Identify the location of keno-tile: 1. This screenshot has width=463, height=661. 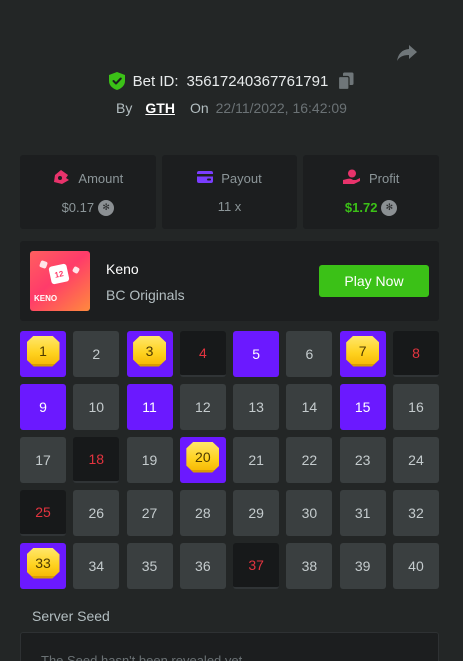
(43, 354).